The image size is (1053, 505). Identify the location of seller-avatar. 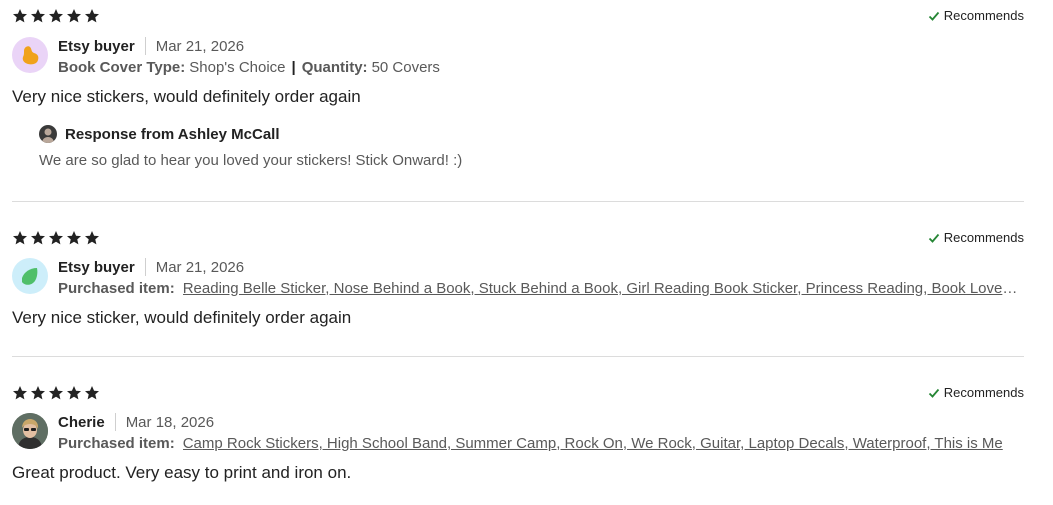
(48, 134).